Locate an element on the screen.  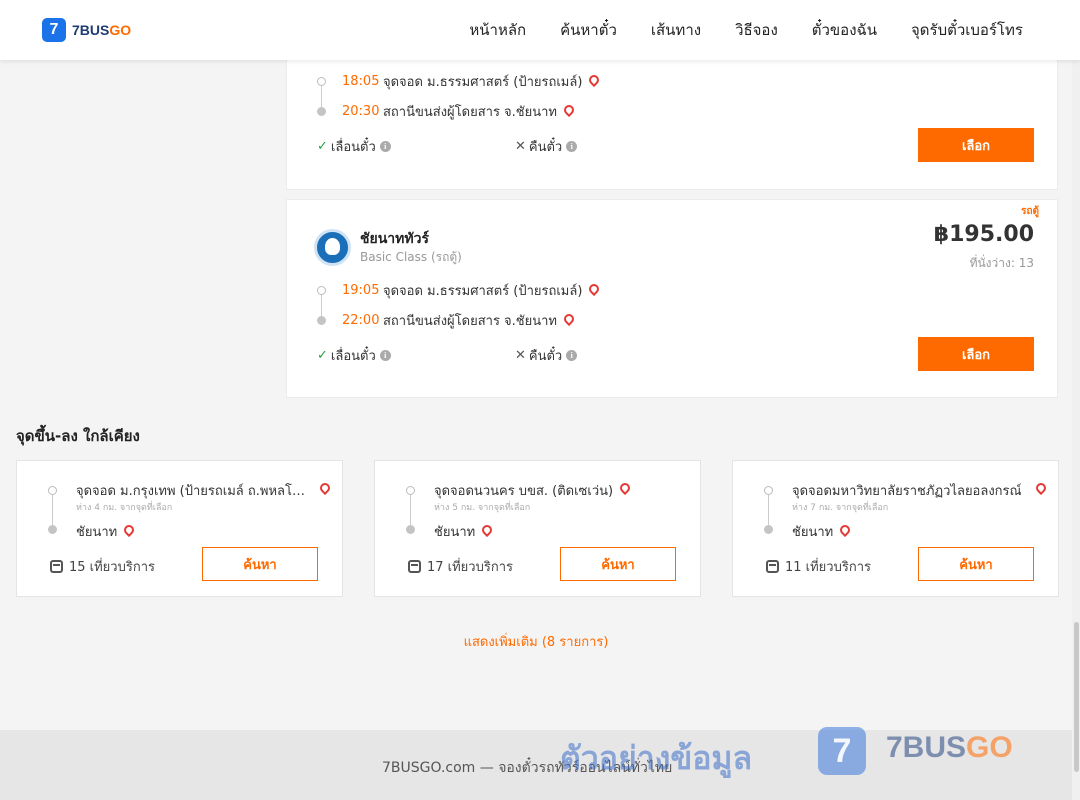
show-more-link: แสดงเพิ่มเติม (8 รายการ) is located at coordinates (536, 641).